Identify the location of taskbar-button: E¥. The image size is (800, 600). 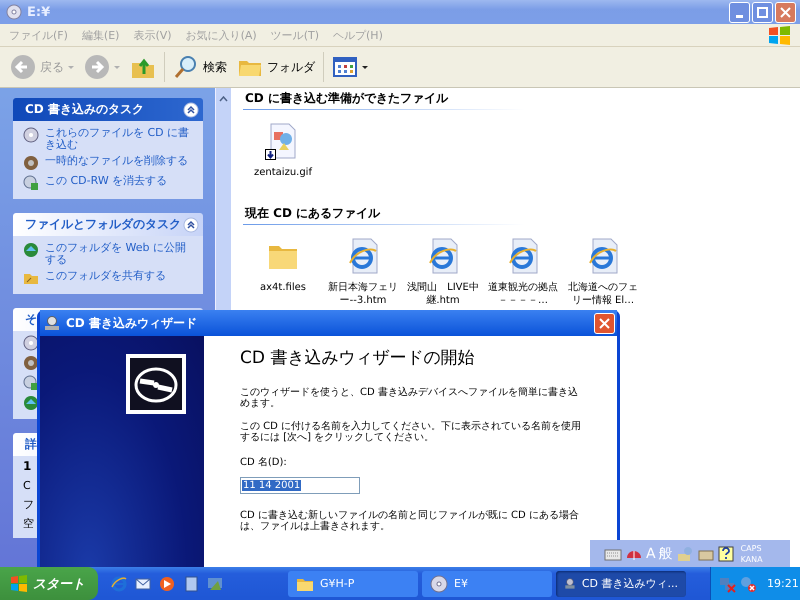
(487, 583).